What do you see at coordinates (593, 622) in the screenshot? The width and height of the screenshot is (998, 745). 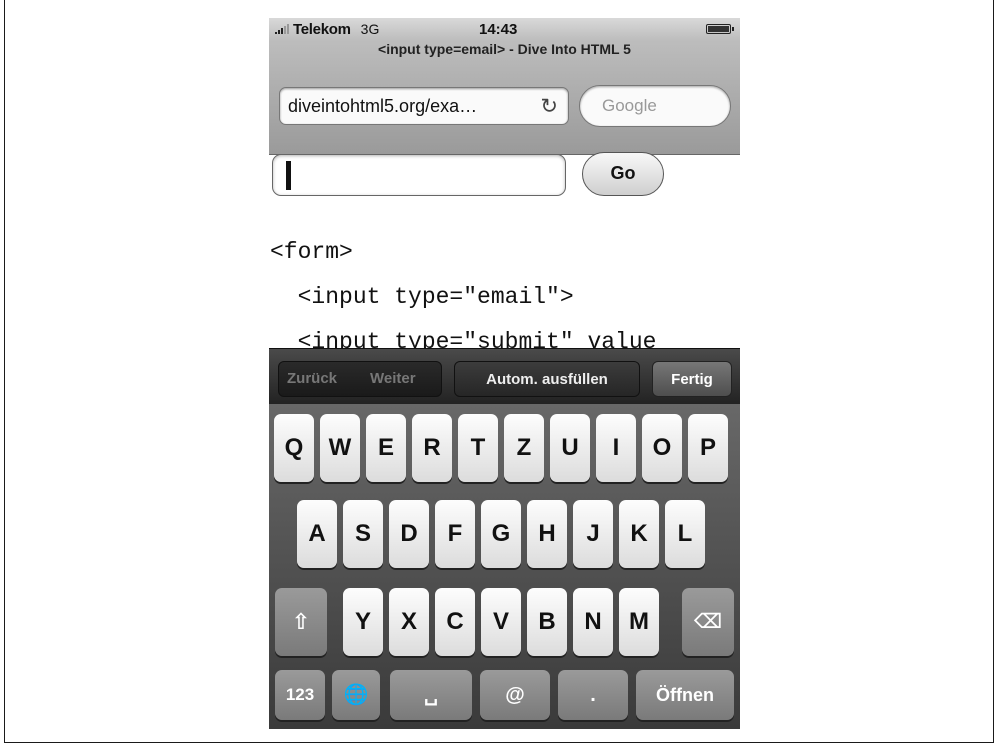 I see `key: N` at bounding box center [593, 622].